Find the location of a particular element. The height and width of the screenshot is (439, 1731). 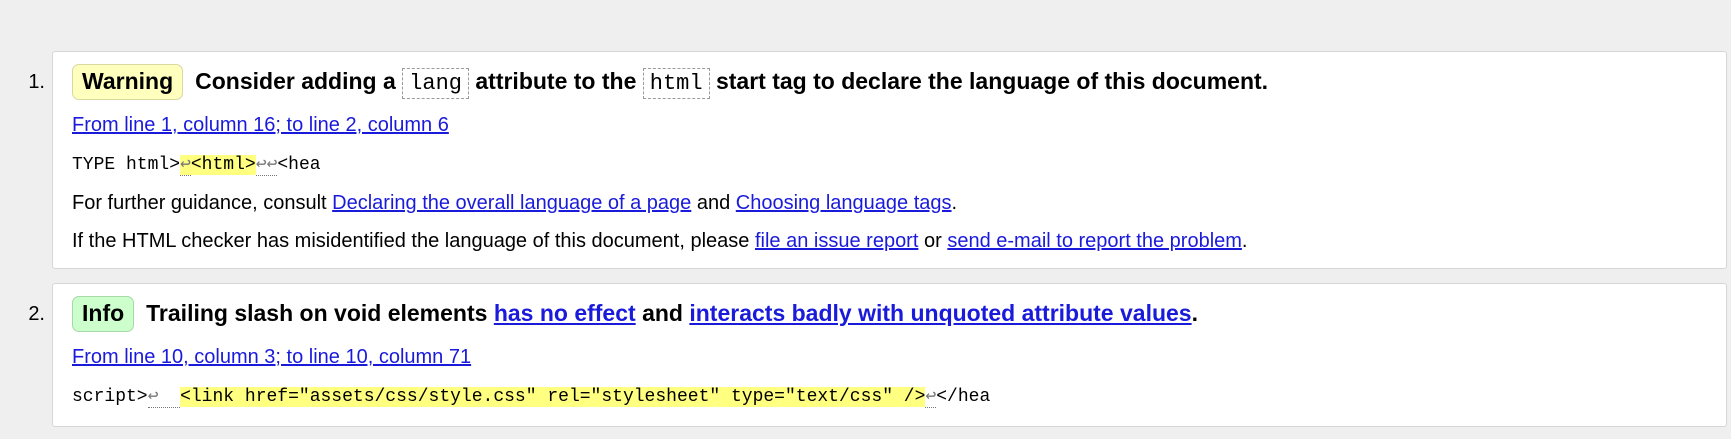

return-icon: ↩↩ is located at coordinates (266, 165).